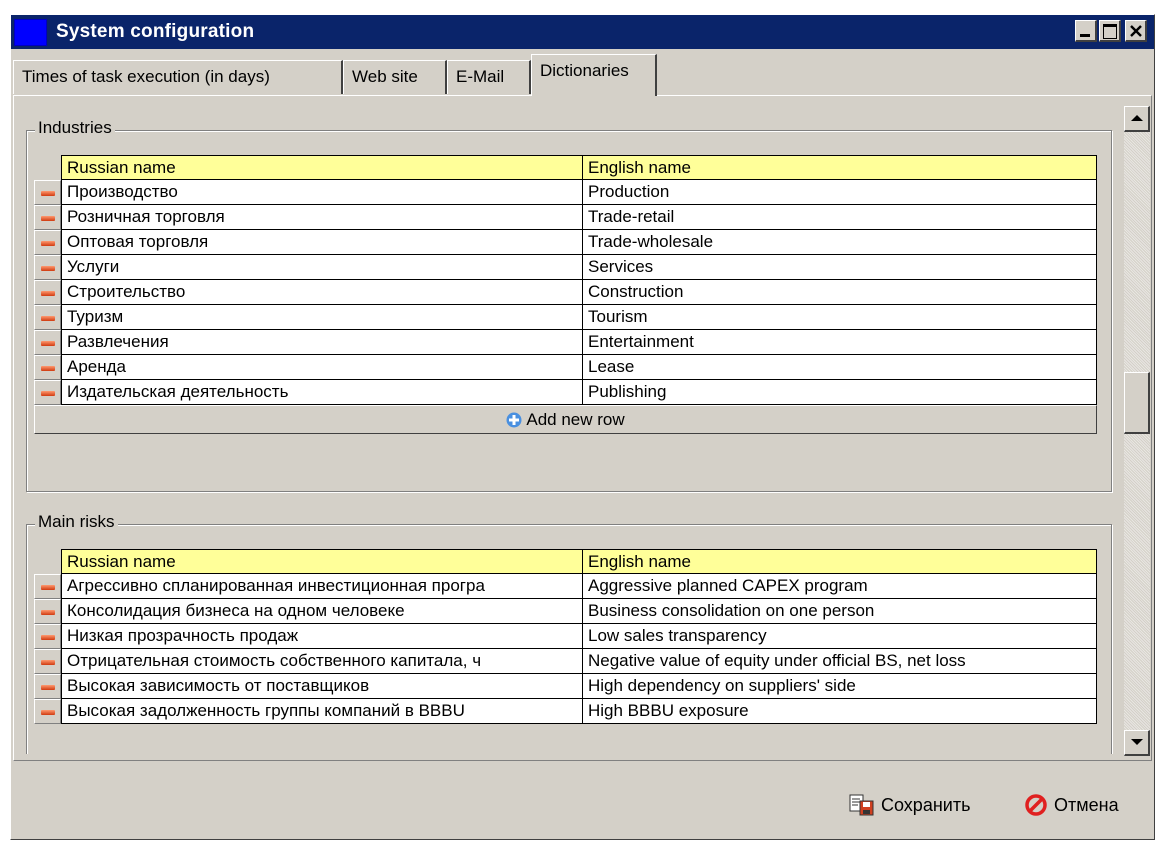 The height and width of the screenshot is (841, 1165). I want to click on tab-web-site: Web site, so click(395, 77).